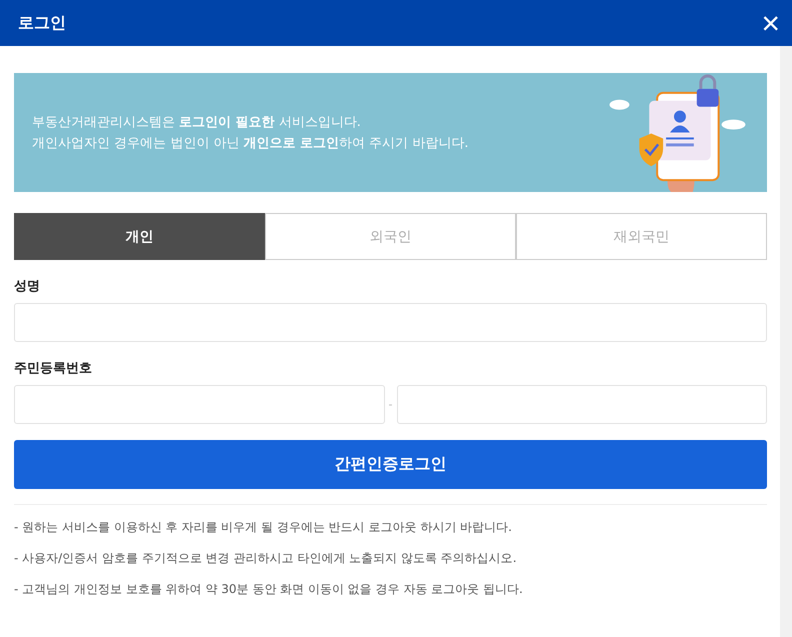 The image size is (792, 637). Describe the element at coordinates (269, 589) in the screenshot. I see `notice-text: - 고객님의 개인정보 보호를 위하여 약 30분 동안 화면 이동이 없을 경우 자동 로그아웃 됩니다.` at that location.